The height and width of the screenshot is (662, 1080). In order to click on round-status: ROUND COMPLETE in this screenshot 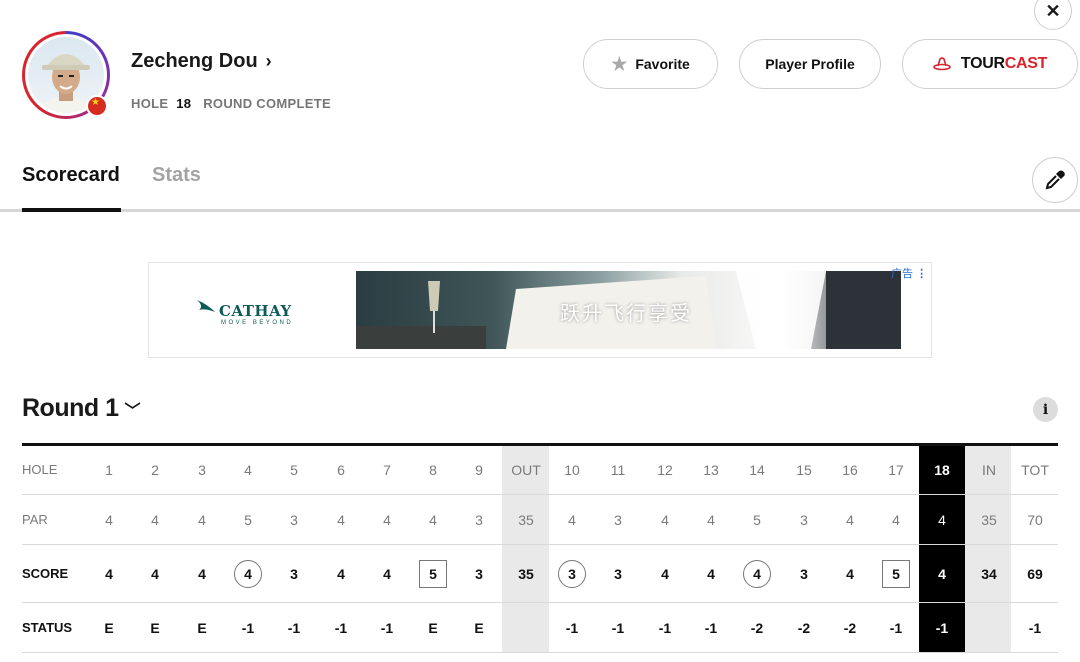, I will do `click(267, 103)`.